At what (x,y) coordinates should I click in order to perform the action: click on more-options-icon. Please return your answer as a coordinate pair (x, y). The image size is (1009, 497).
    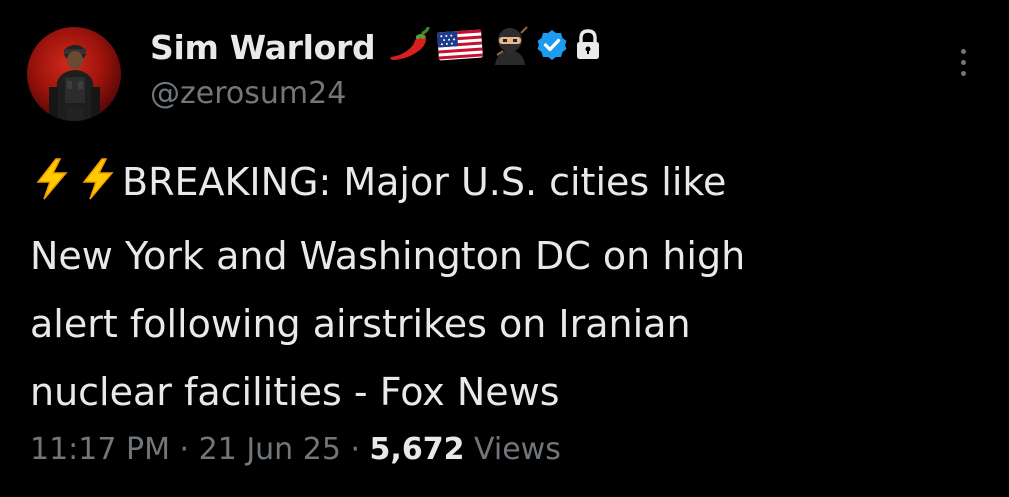
    Looking at the image, I should click on (963, 62).